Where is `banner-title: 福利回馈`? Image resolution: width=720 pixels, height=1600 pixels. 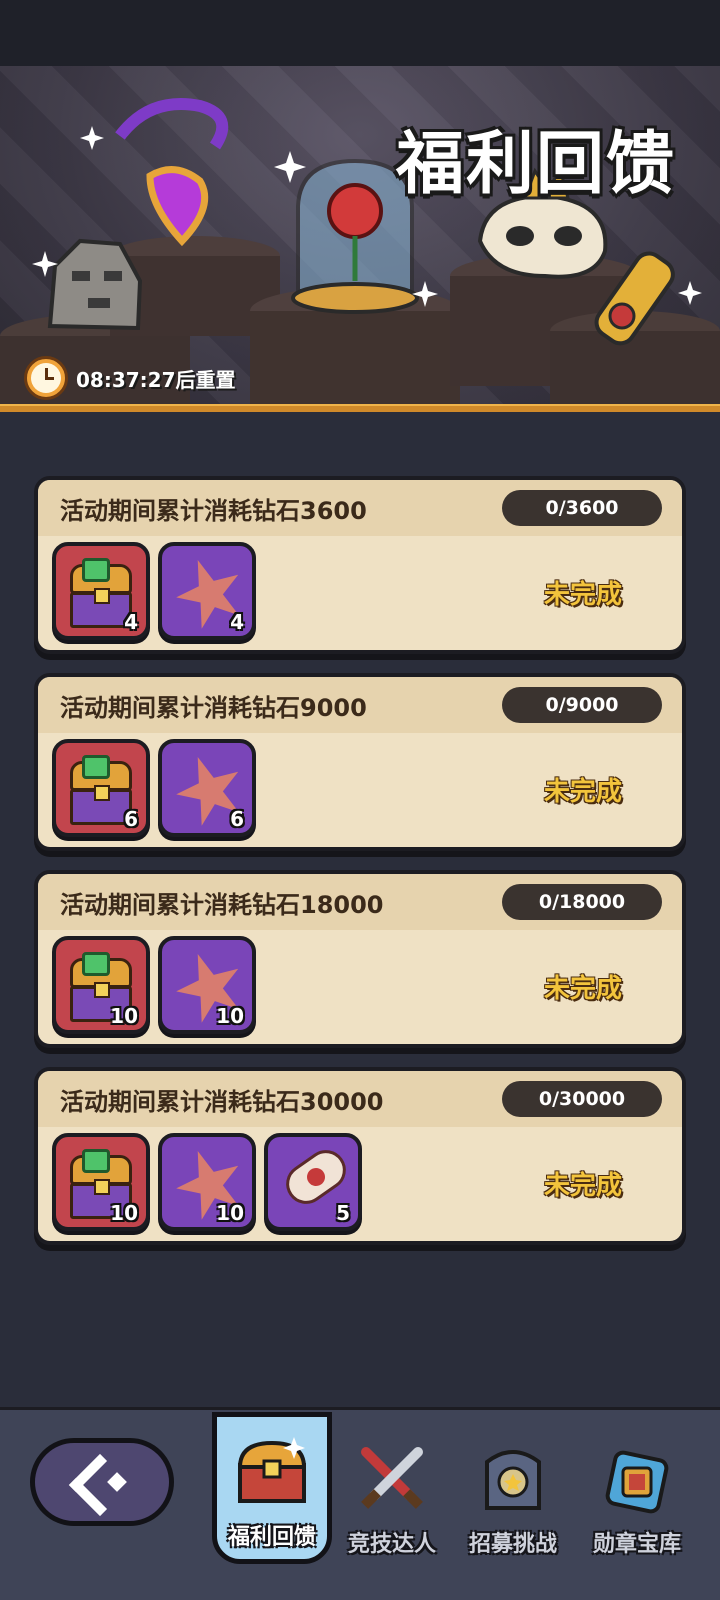 banner-title: 福利回馈 is located at coordinates (535, 164).